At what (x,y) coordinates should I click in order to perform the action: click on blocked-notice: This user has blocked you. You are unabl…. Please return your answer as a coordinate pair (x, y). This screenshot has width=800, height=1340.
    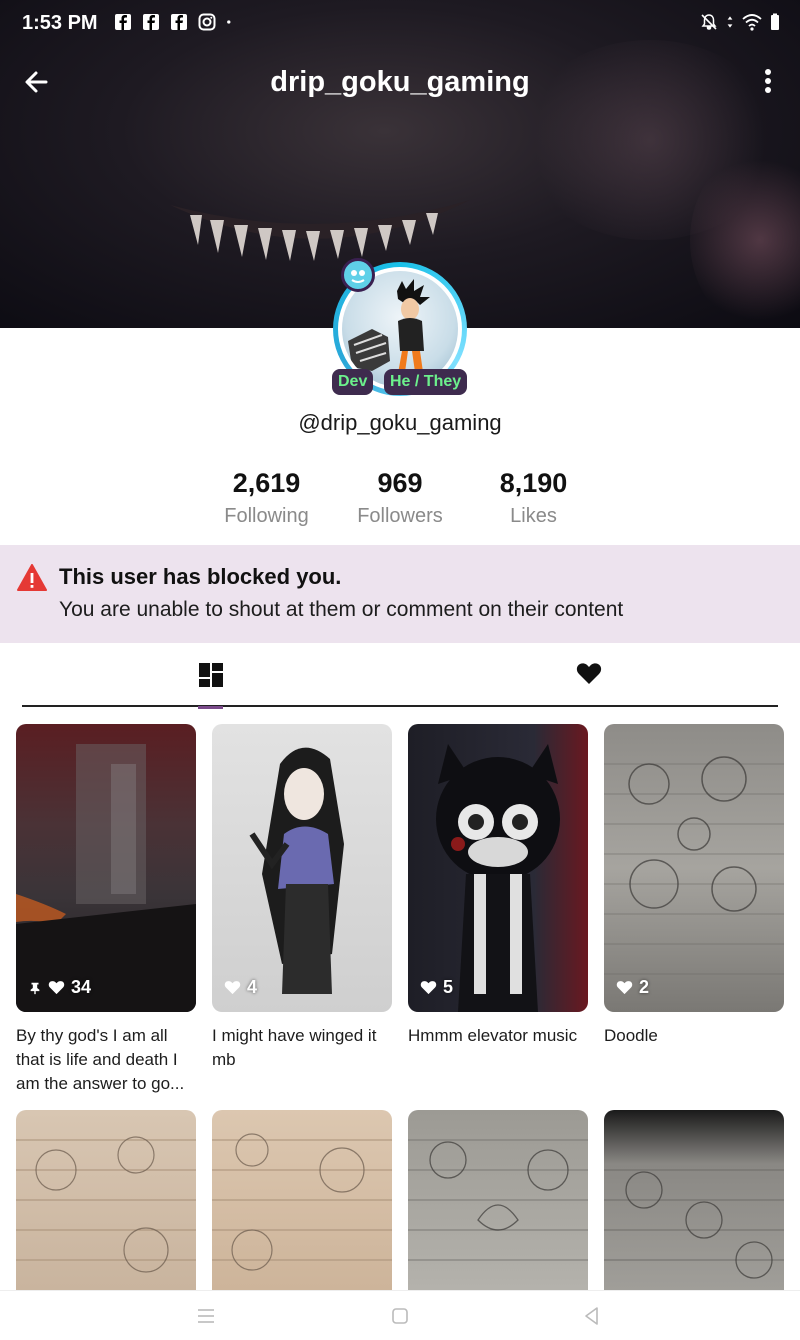
    Looking at the image, I should click on (400, 594).